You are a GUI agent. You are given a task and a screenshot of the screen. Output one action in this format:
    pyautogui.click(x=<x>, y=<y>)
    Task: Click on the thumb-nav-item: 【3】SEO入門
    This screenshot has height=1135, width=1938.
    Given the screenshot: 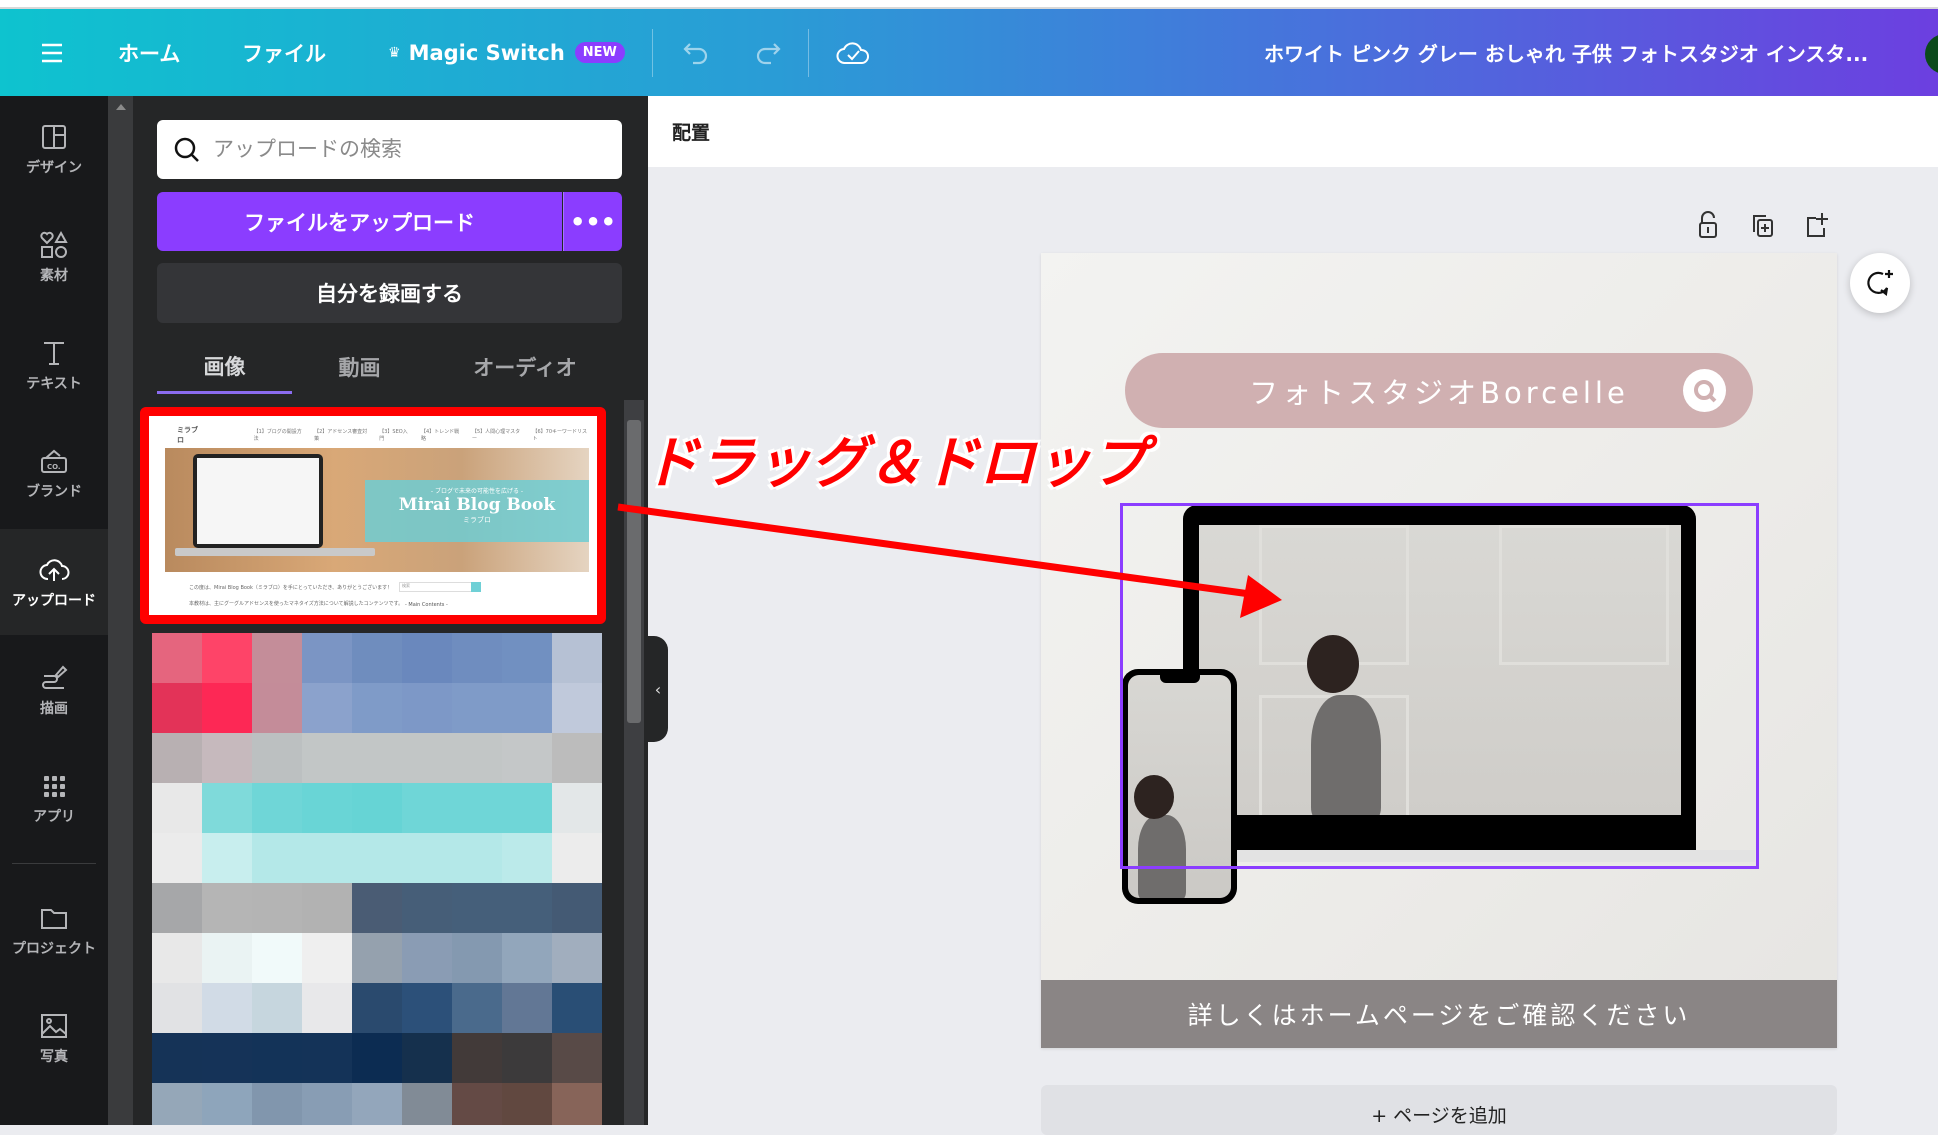 What is the action you would take?
    pyautogui.click(x=393, y=435)
    